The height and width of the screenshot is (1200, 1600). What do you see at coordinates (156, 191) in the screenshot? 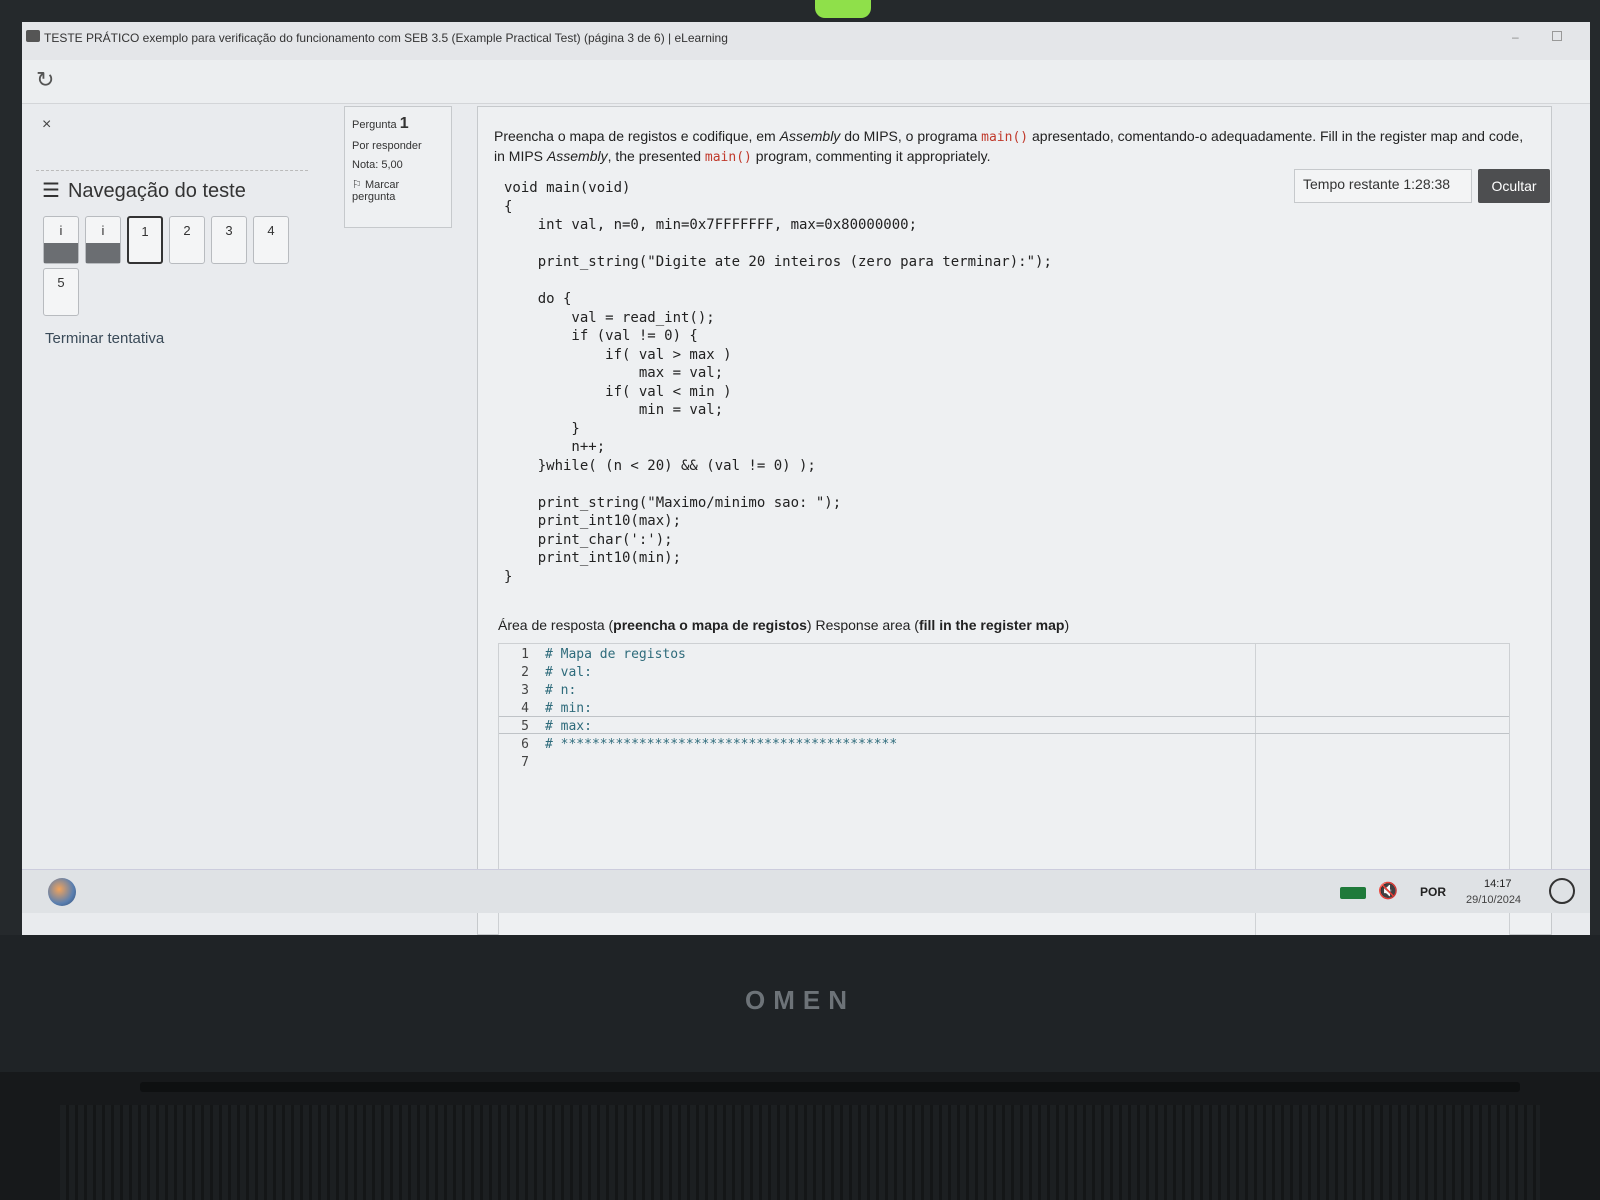
I see `quiz-navigation-label: Navegação do teste` at bounding box center [156, 191].